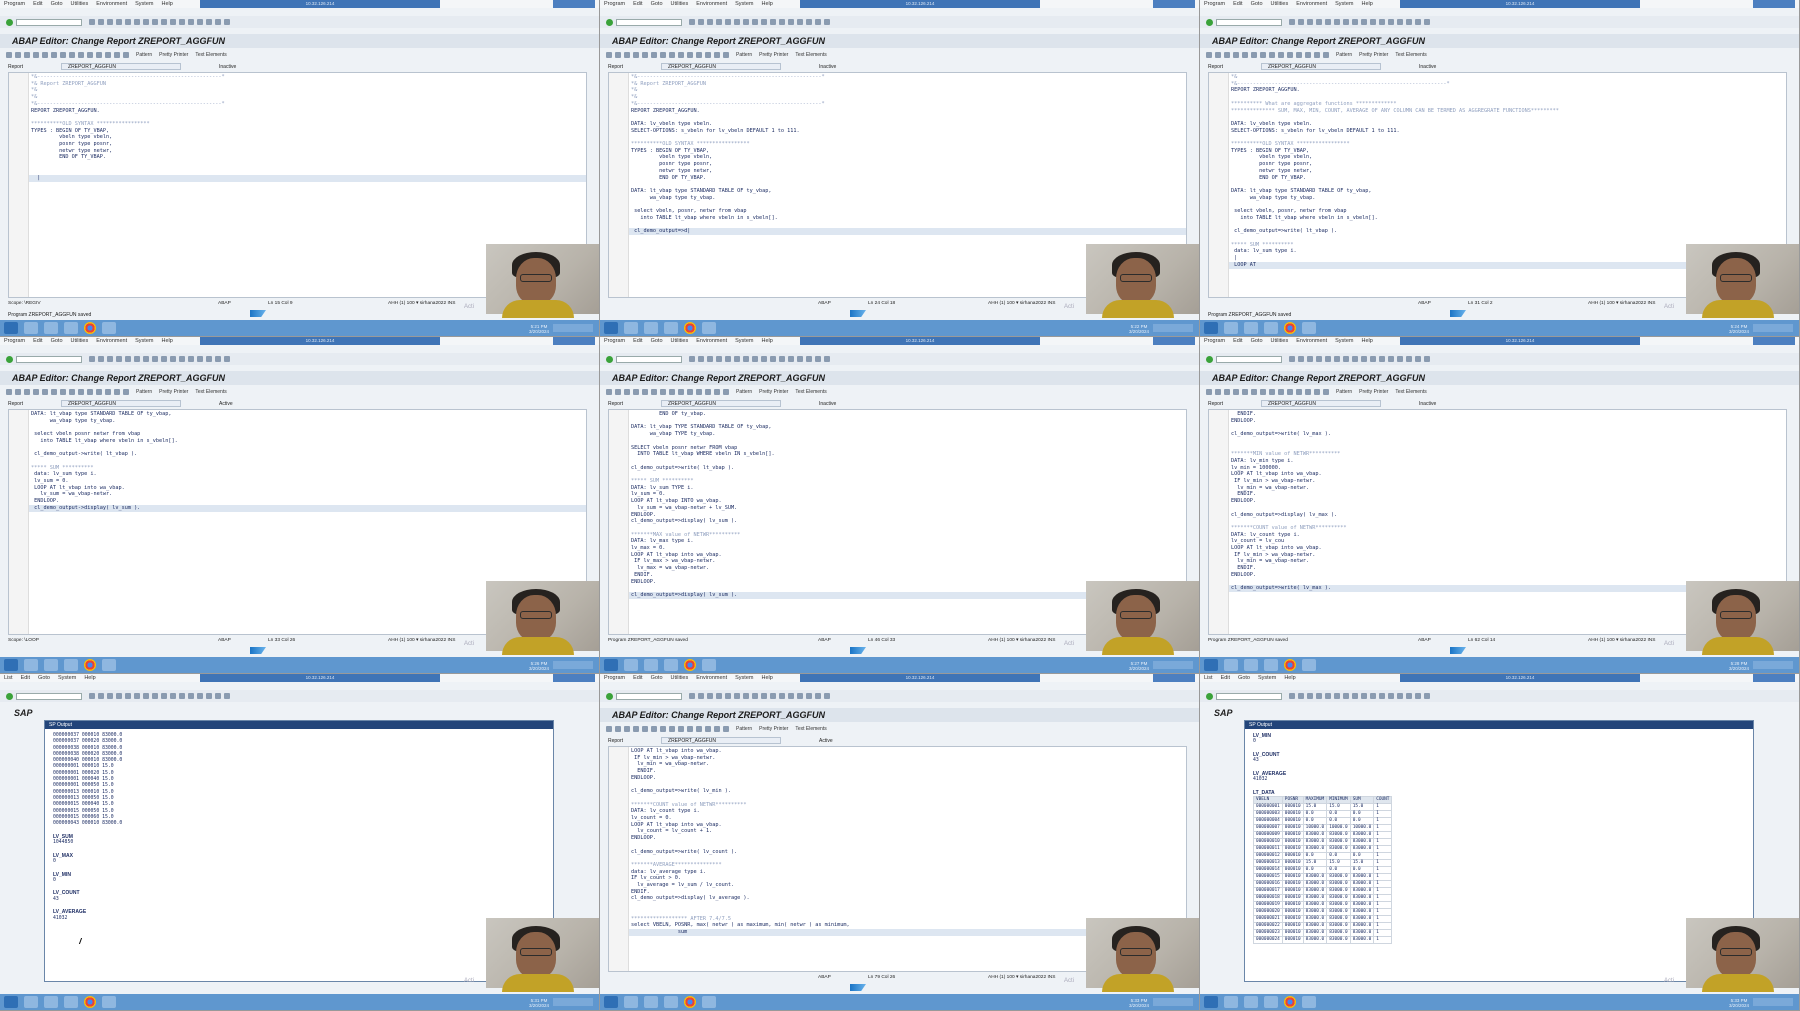 The image size is (1800, 1011). Describe the element at coordinates (1214, 341) in the screenshot. I see `menu-item-program: Program` at that location.